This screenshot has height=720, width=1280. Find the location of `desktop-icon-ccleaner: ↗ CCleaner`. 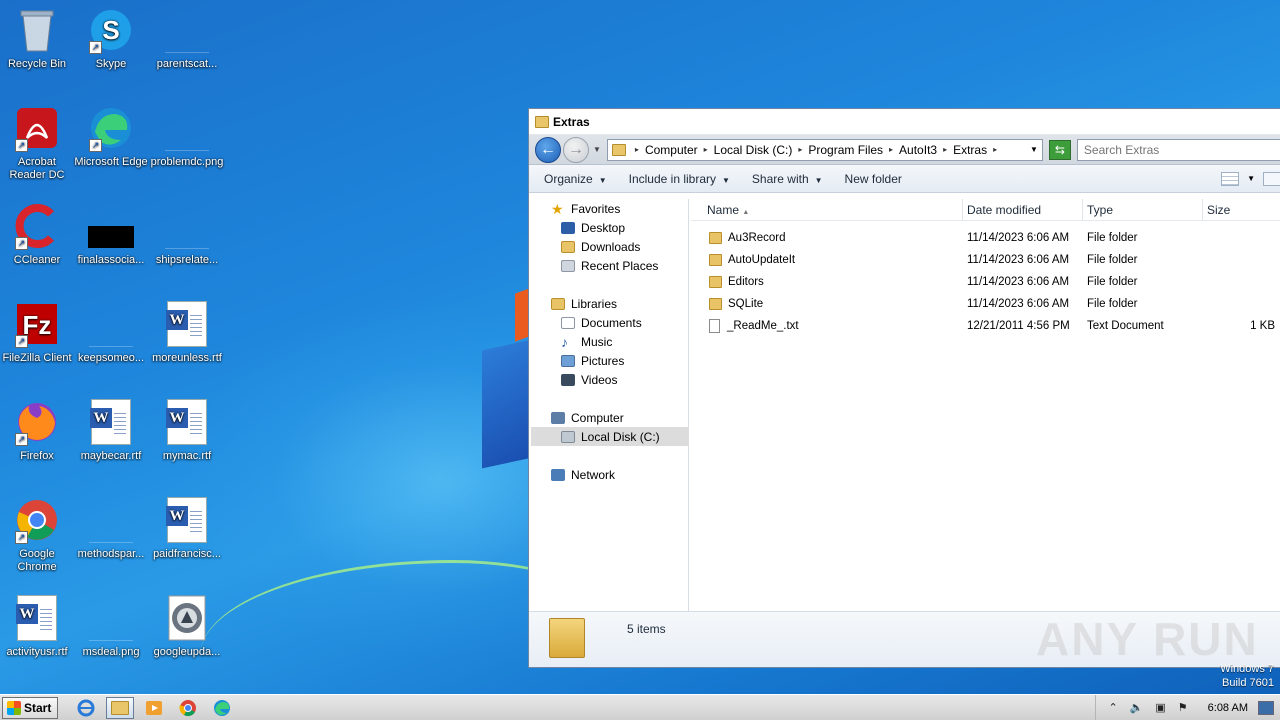

desktop-icon-ccleaner: ↗ CCleaner is located at coordinates (37, 234).